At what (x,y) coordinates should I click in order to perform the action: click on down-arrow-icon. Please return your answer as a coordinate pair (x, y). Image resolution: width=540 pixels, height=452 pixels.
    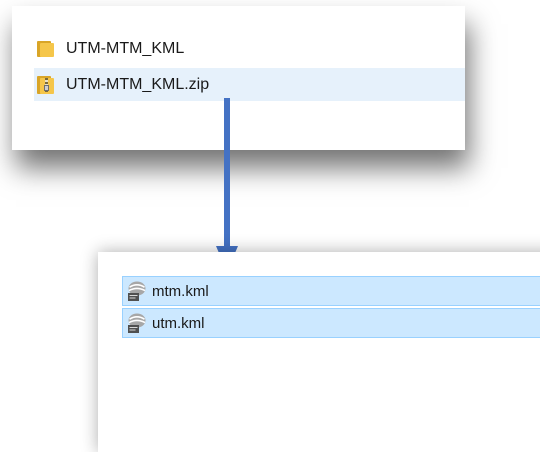
    Looking at the image, I should click on (227, 185).